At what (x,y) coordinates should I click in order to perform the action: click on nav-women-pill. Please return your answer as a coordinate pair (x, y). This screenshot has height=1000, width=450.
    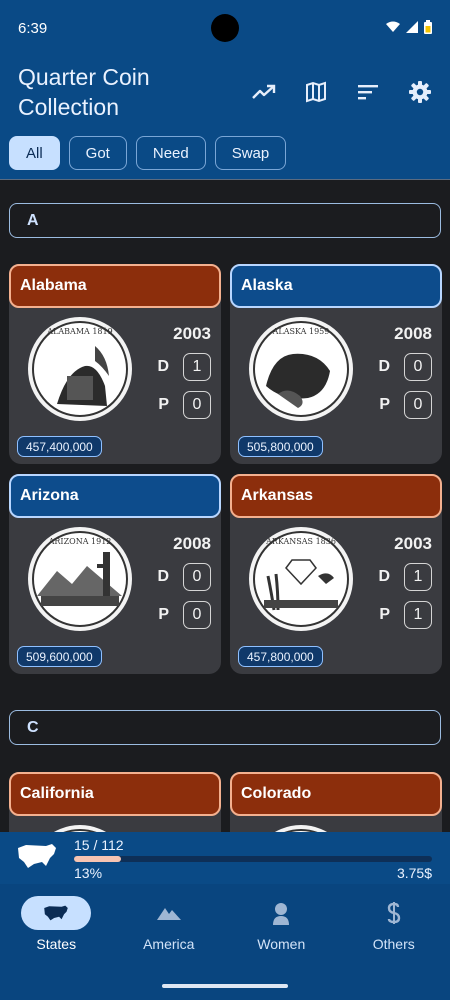
    Looking at the image, I should click on (281, 913).